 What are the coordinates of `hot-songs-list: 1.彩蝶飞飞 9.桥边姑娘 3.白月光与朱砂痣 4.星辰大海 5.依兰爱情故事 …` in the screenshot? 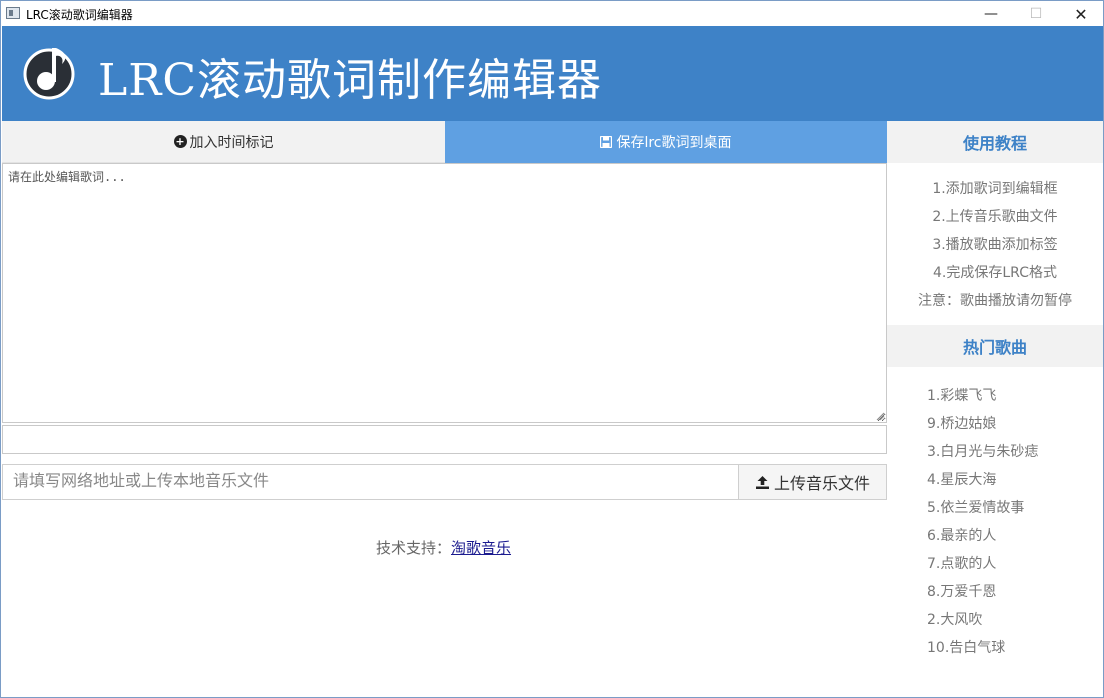 It's located at (995, 514).